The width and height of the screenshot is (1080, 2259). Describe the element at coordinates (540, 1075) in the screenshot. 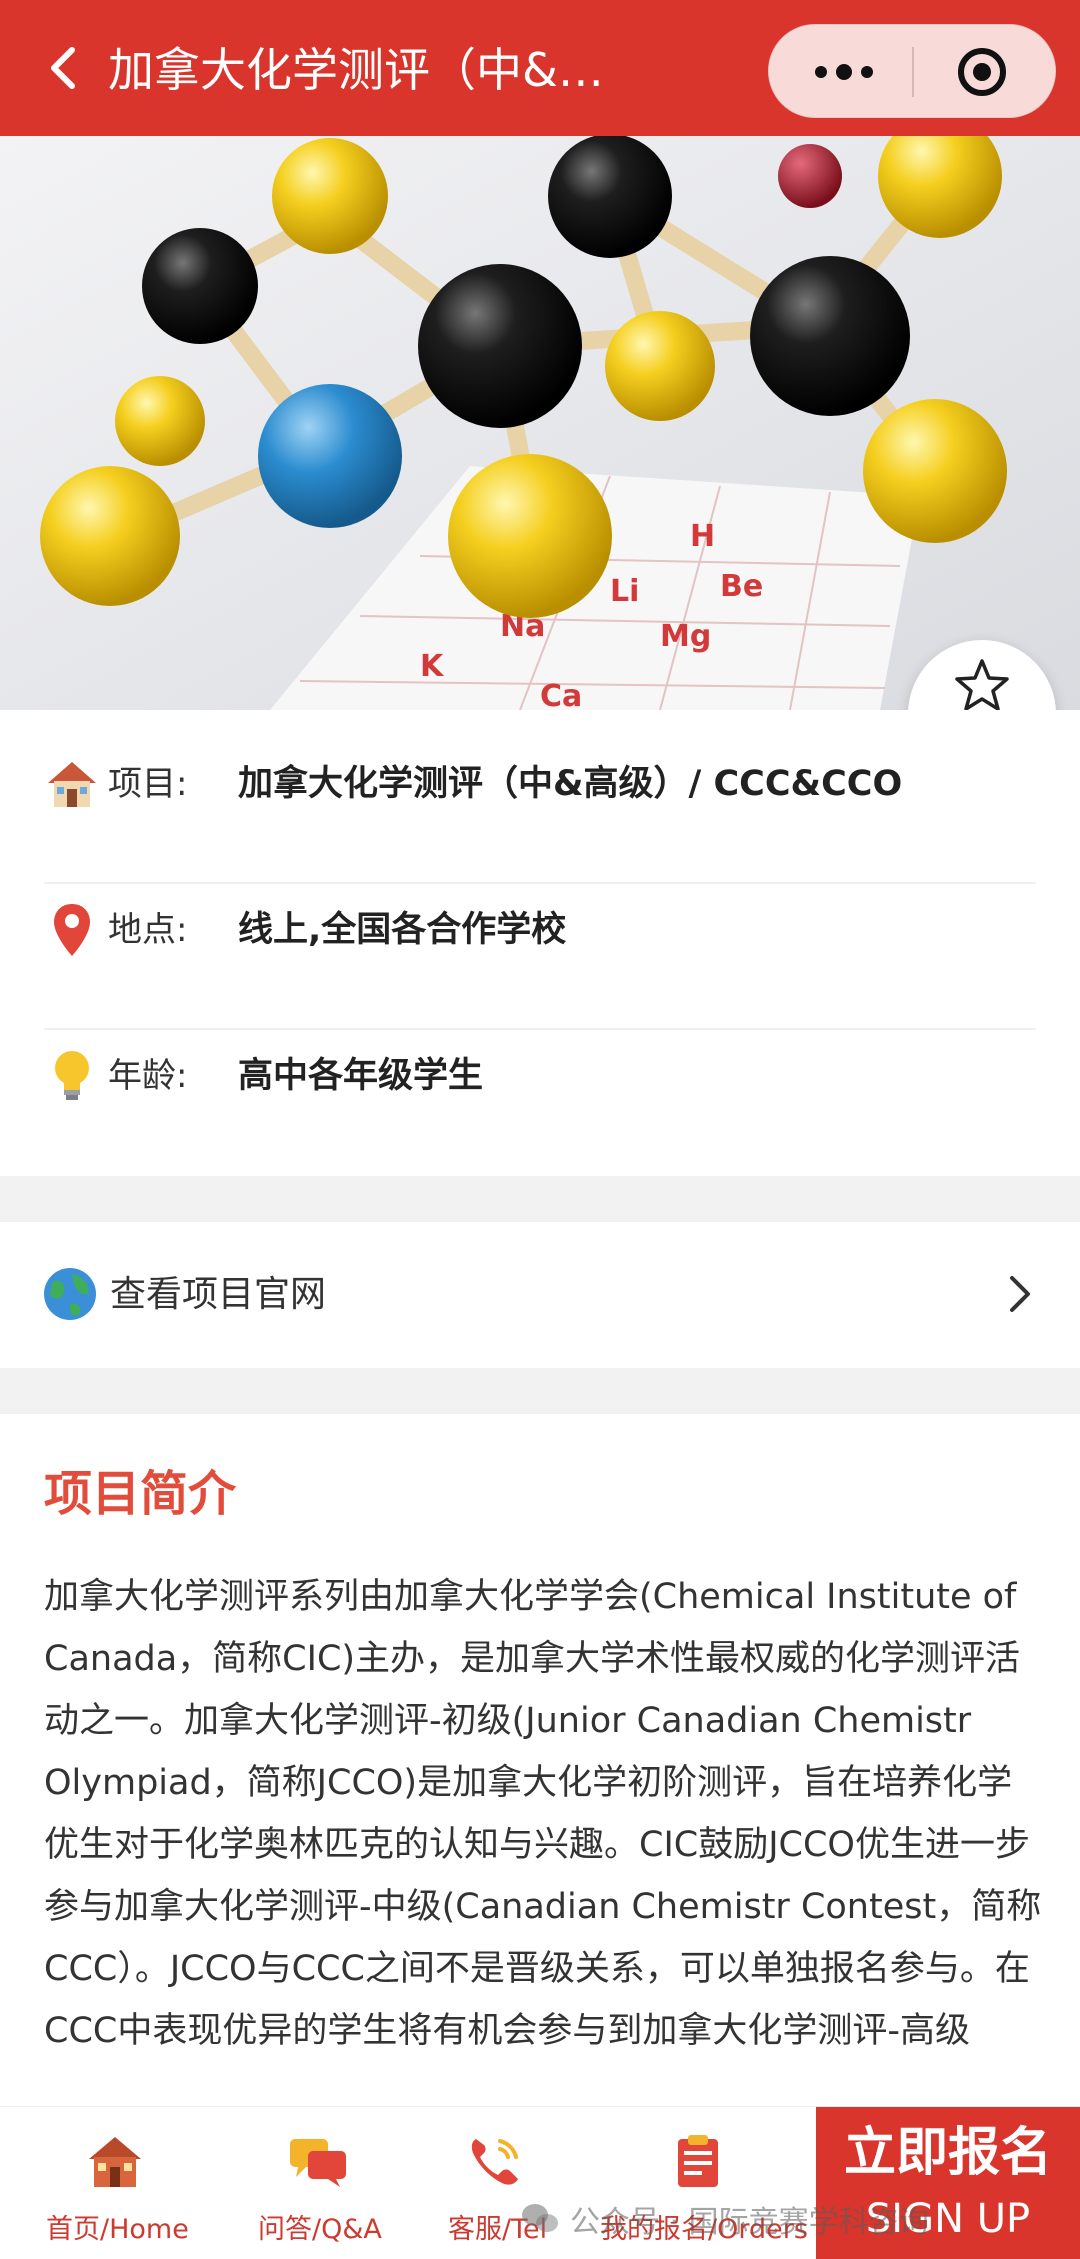

I see `info-row-age: 年龄: 高中各年级学生` at that location.